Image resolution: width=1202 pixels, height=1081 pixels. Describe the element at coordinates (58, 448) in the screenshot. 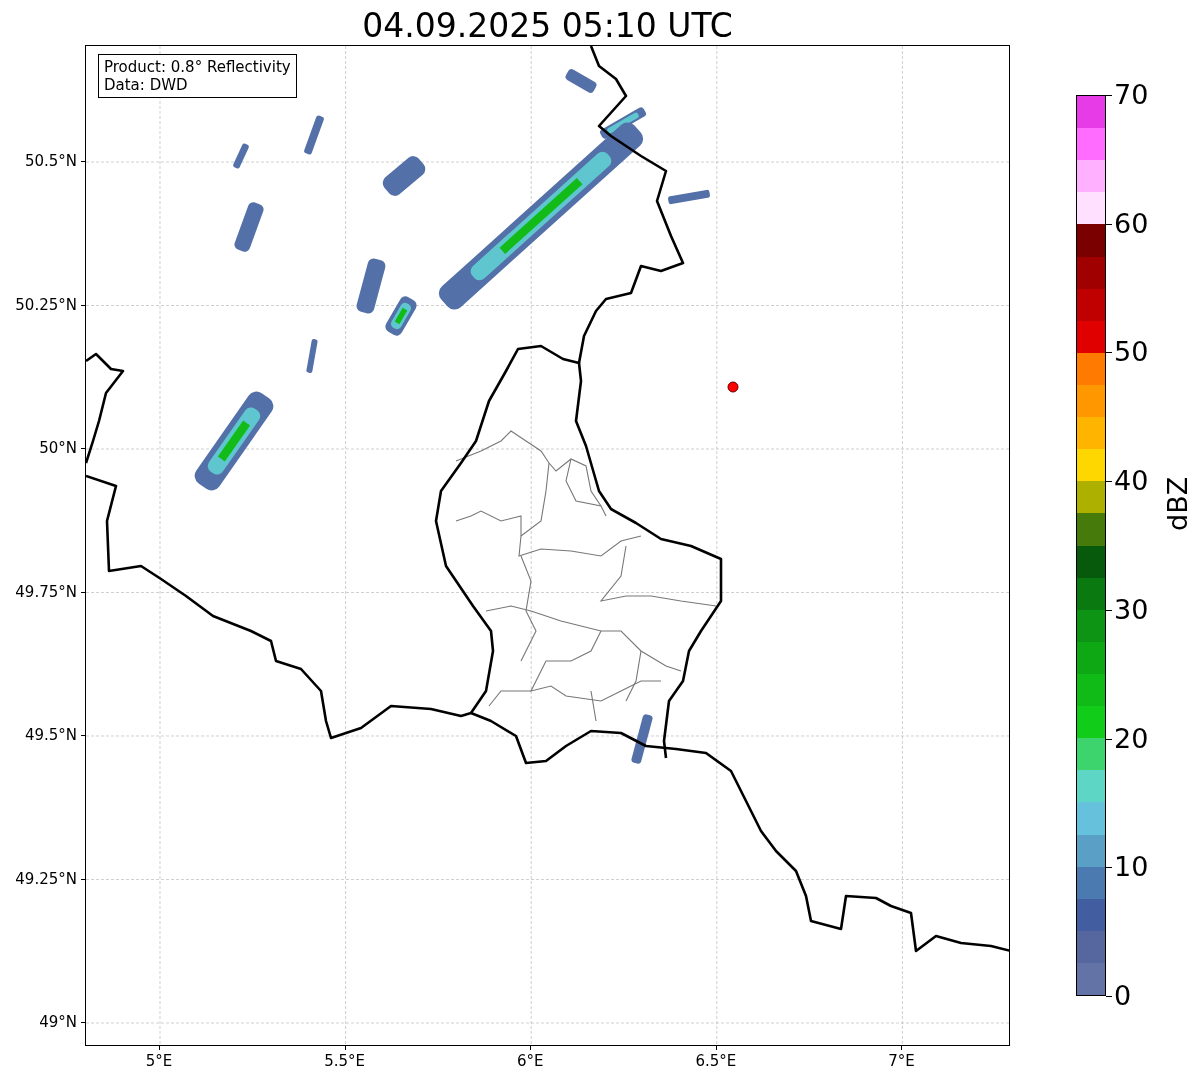

I see `axis-tick-label: 50°N` at that location.